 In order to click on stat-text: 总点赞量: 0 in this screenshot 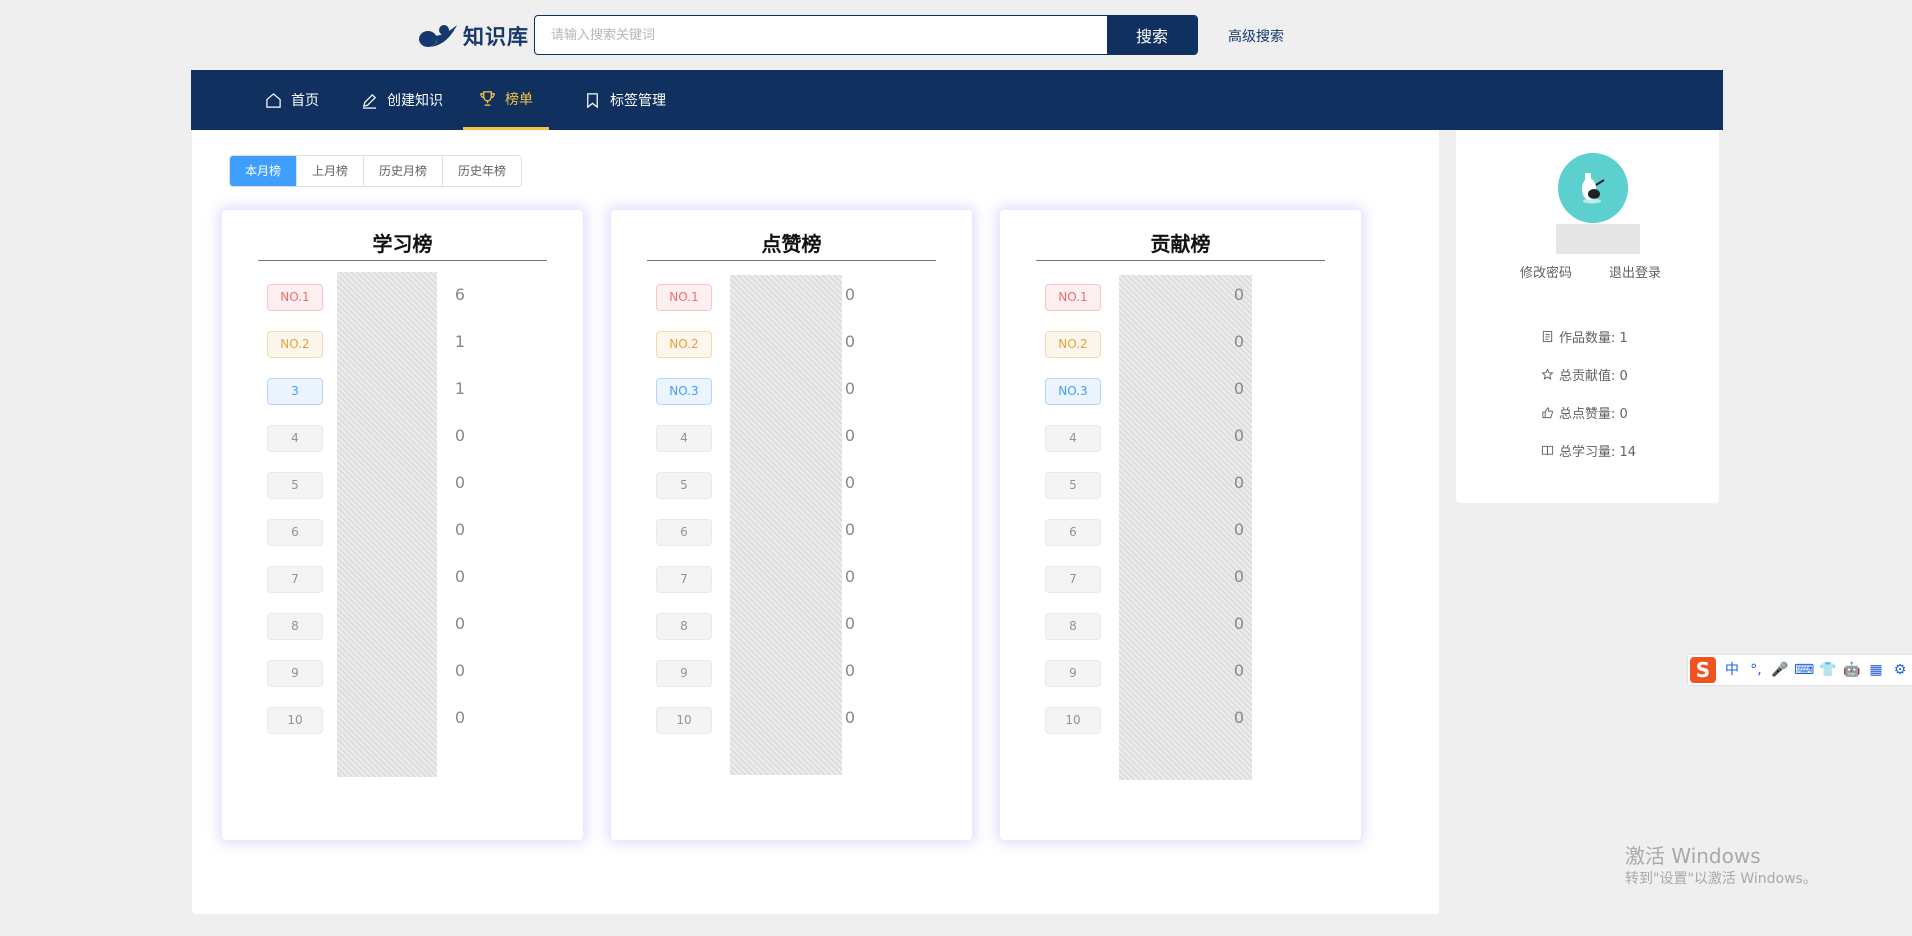, I will do `click(1593, 414)`.